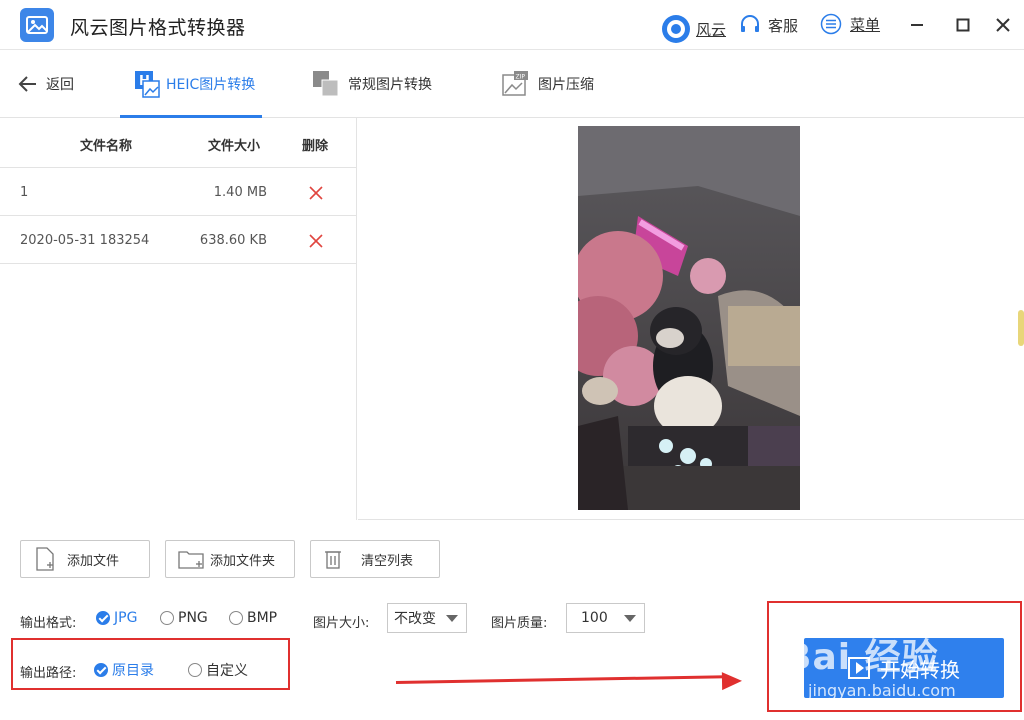 The height and width of the screenshot is (720, 1024). What do you see at coordinates (178, 192) in the screenshot?
I see `table-row: 1 1.40 MB` at bounding box center [178, 192].